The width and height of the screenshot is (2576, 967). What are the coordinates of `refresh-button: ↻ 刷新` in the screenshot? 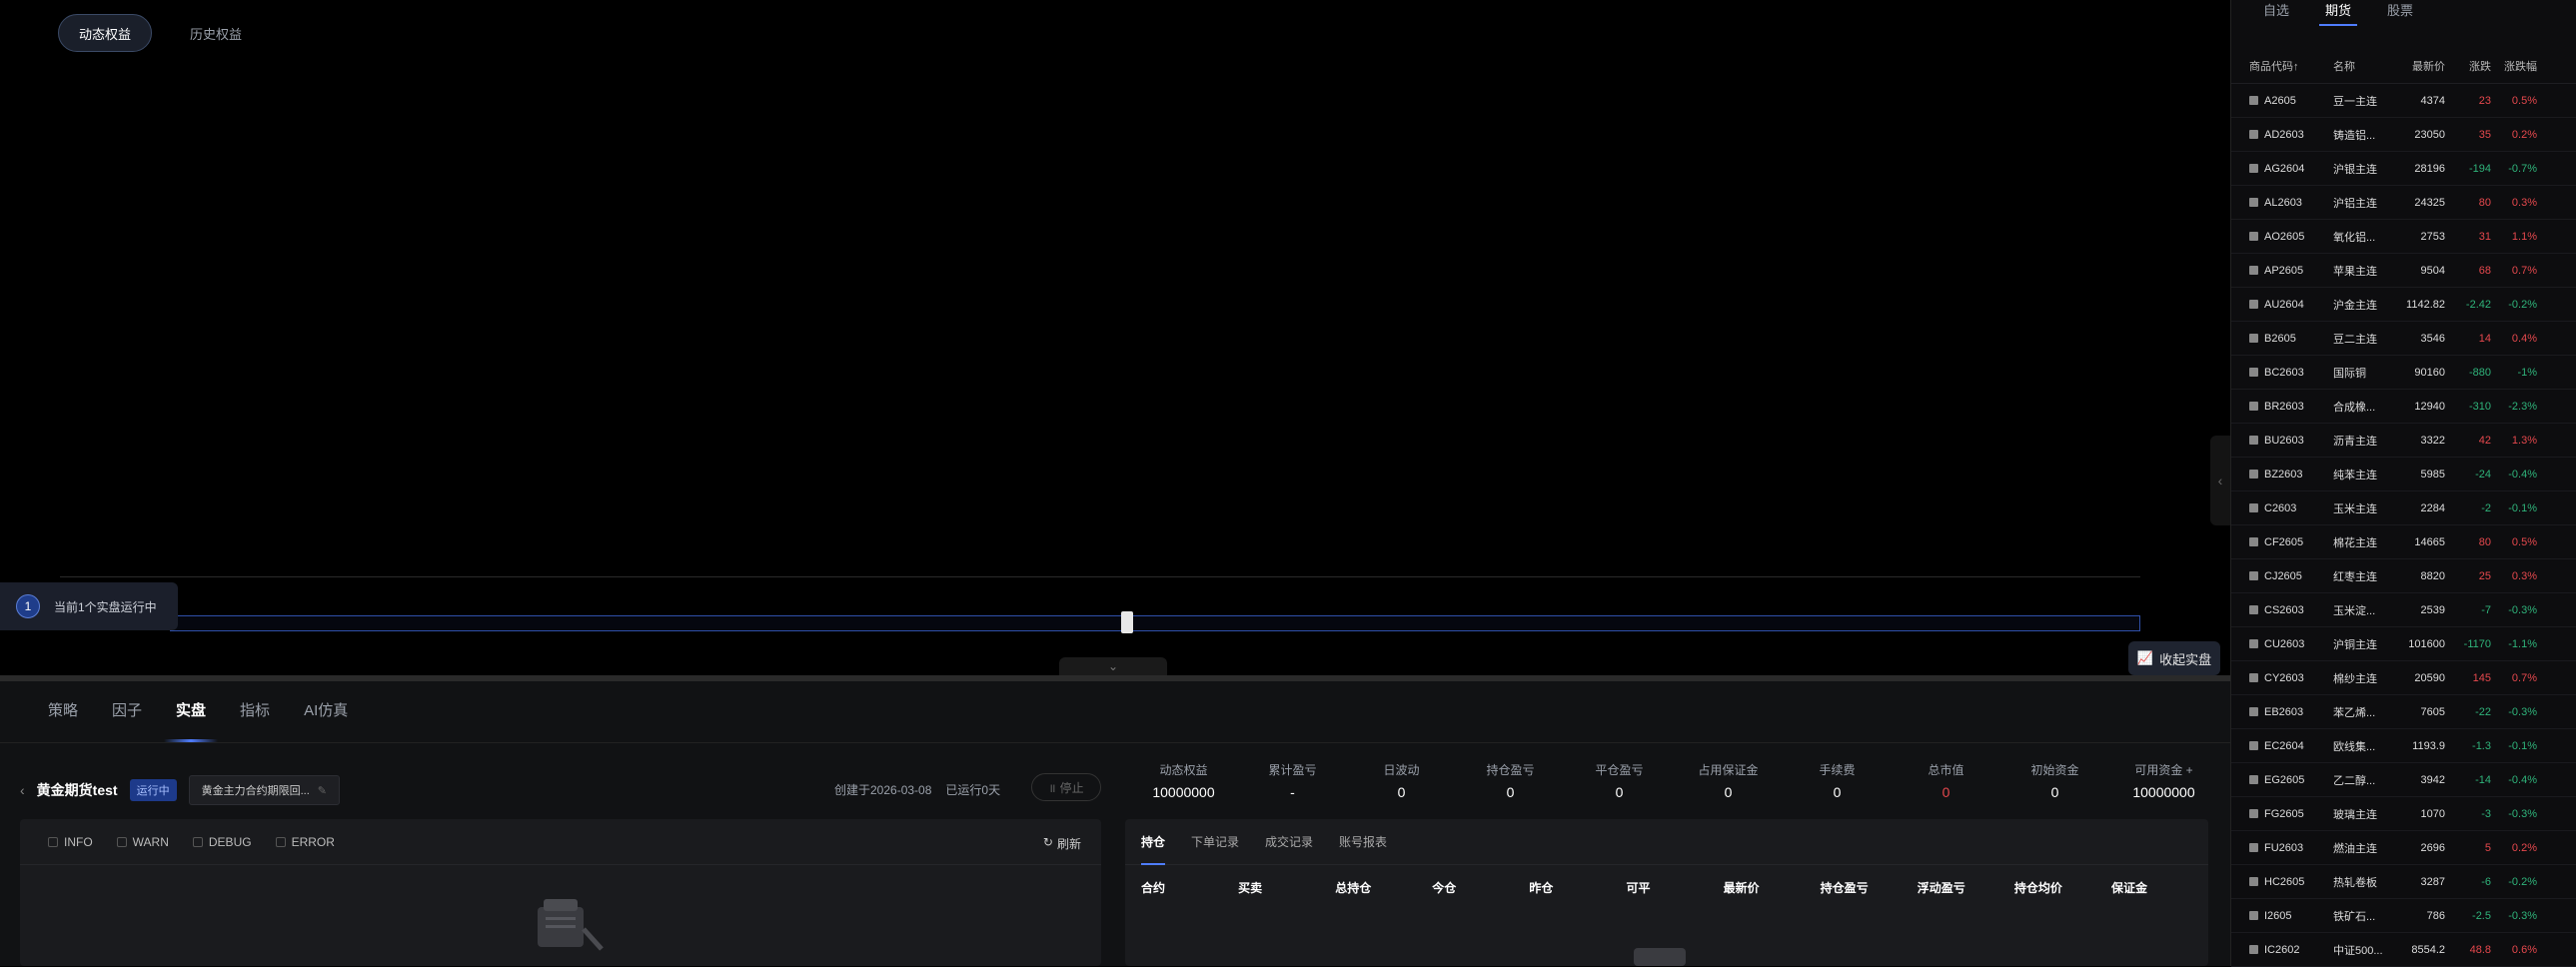 It's located at (1062, 843).